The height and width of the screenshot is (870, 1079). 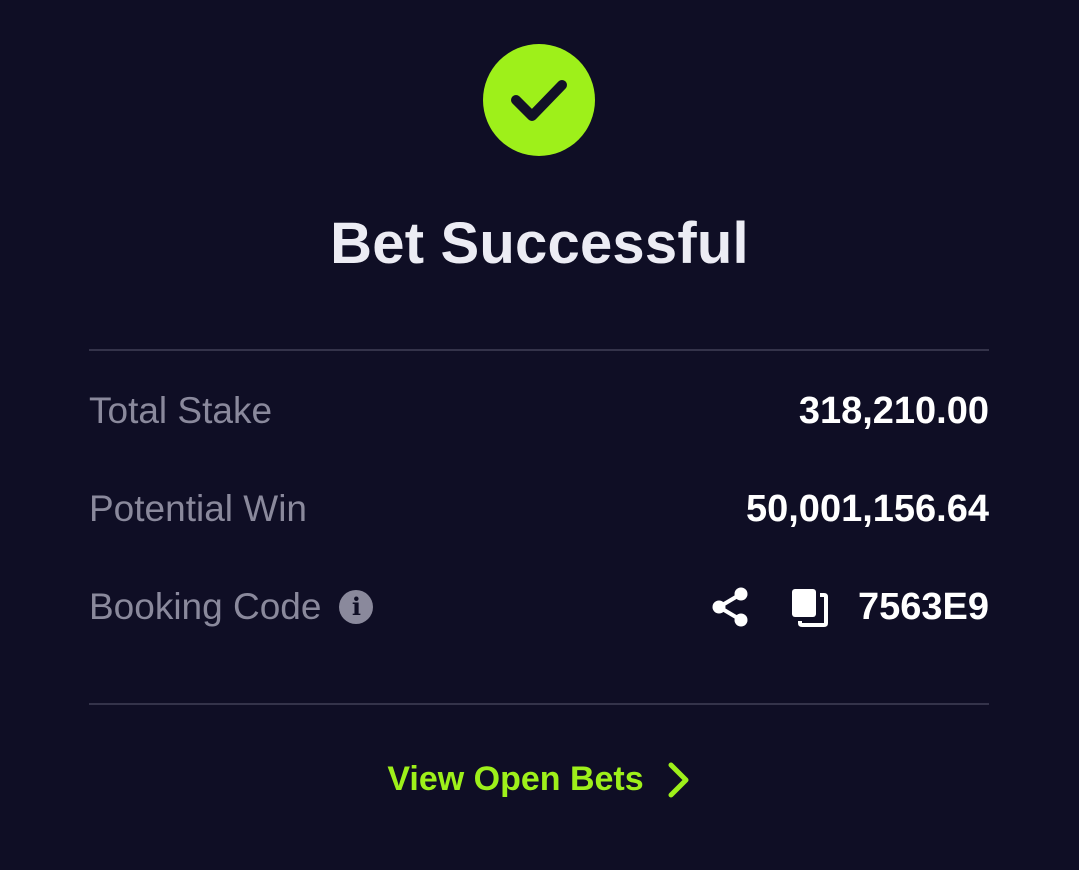 What do you see at coordinates (539, 411) in the screenshot?
I see `total-stake-row: Total Stake 318,210.00` at bounding box center [539, 411].